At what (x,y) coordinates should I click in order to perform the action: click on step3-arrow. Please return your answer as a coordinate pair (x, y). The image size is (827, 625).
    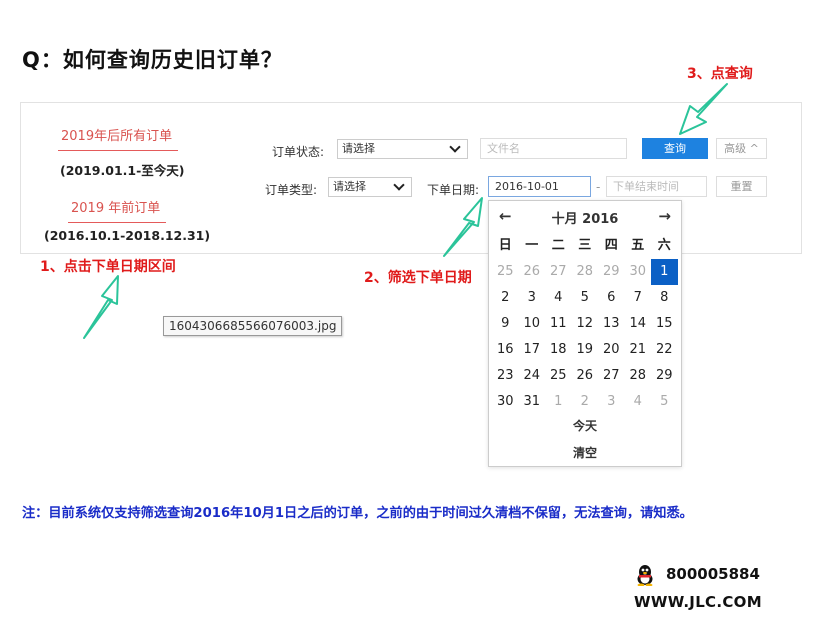
    Looking at the image, I should click on (703, 109).